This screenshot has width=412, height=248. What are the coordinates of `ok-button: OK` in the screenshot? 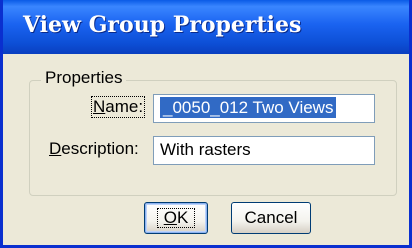 It's located at (176, 218).